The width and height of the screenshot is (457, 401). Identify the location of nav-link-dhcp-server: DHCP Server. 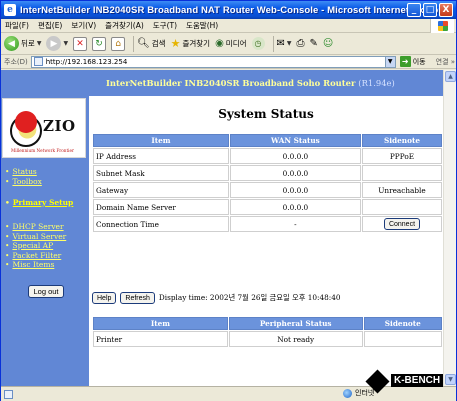
(35, 227).